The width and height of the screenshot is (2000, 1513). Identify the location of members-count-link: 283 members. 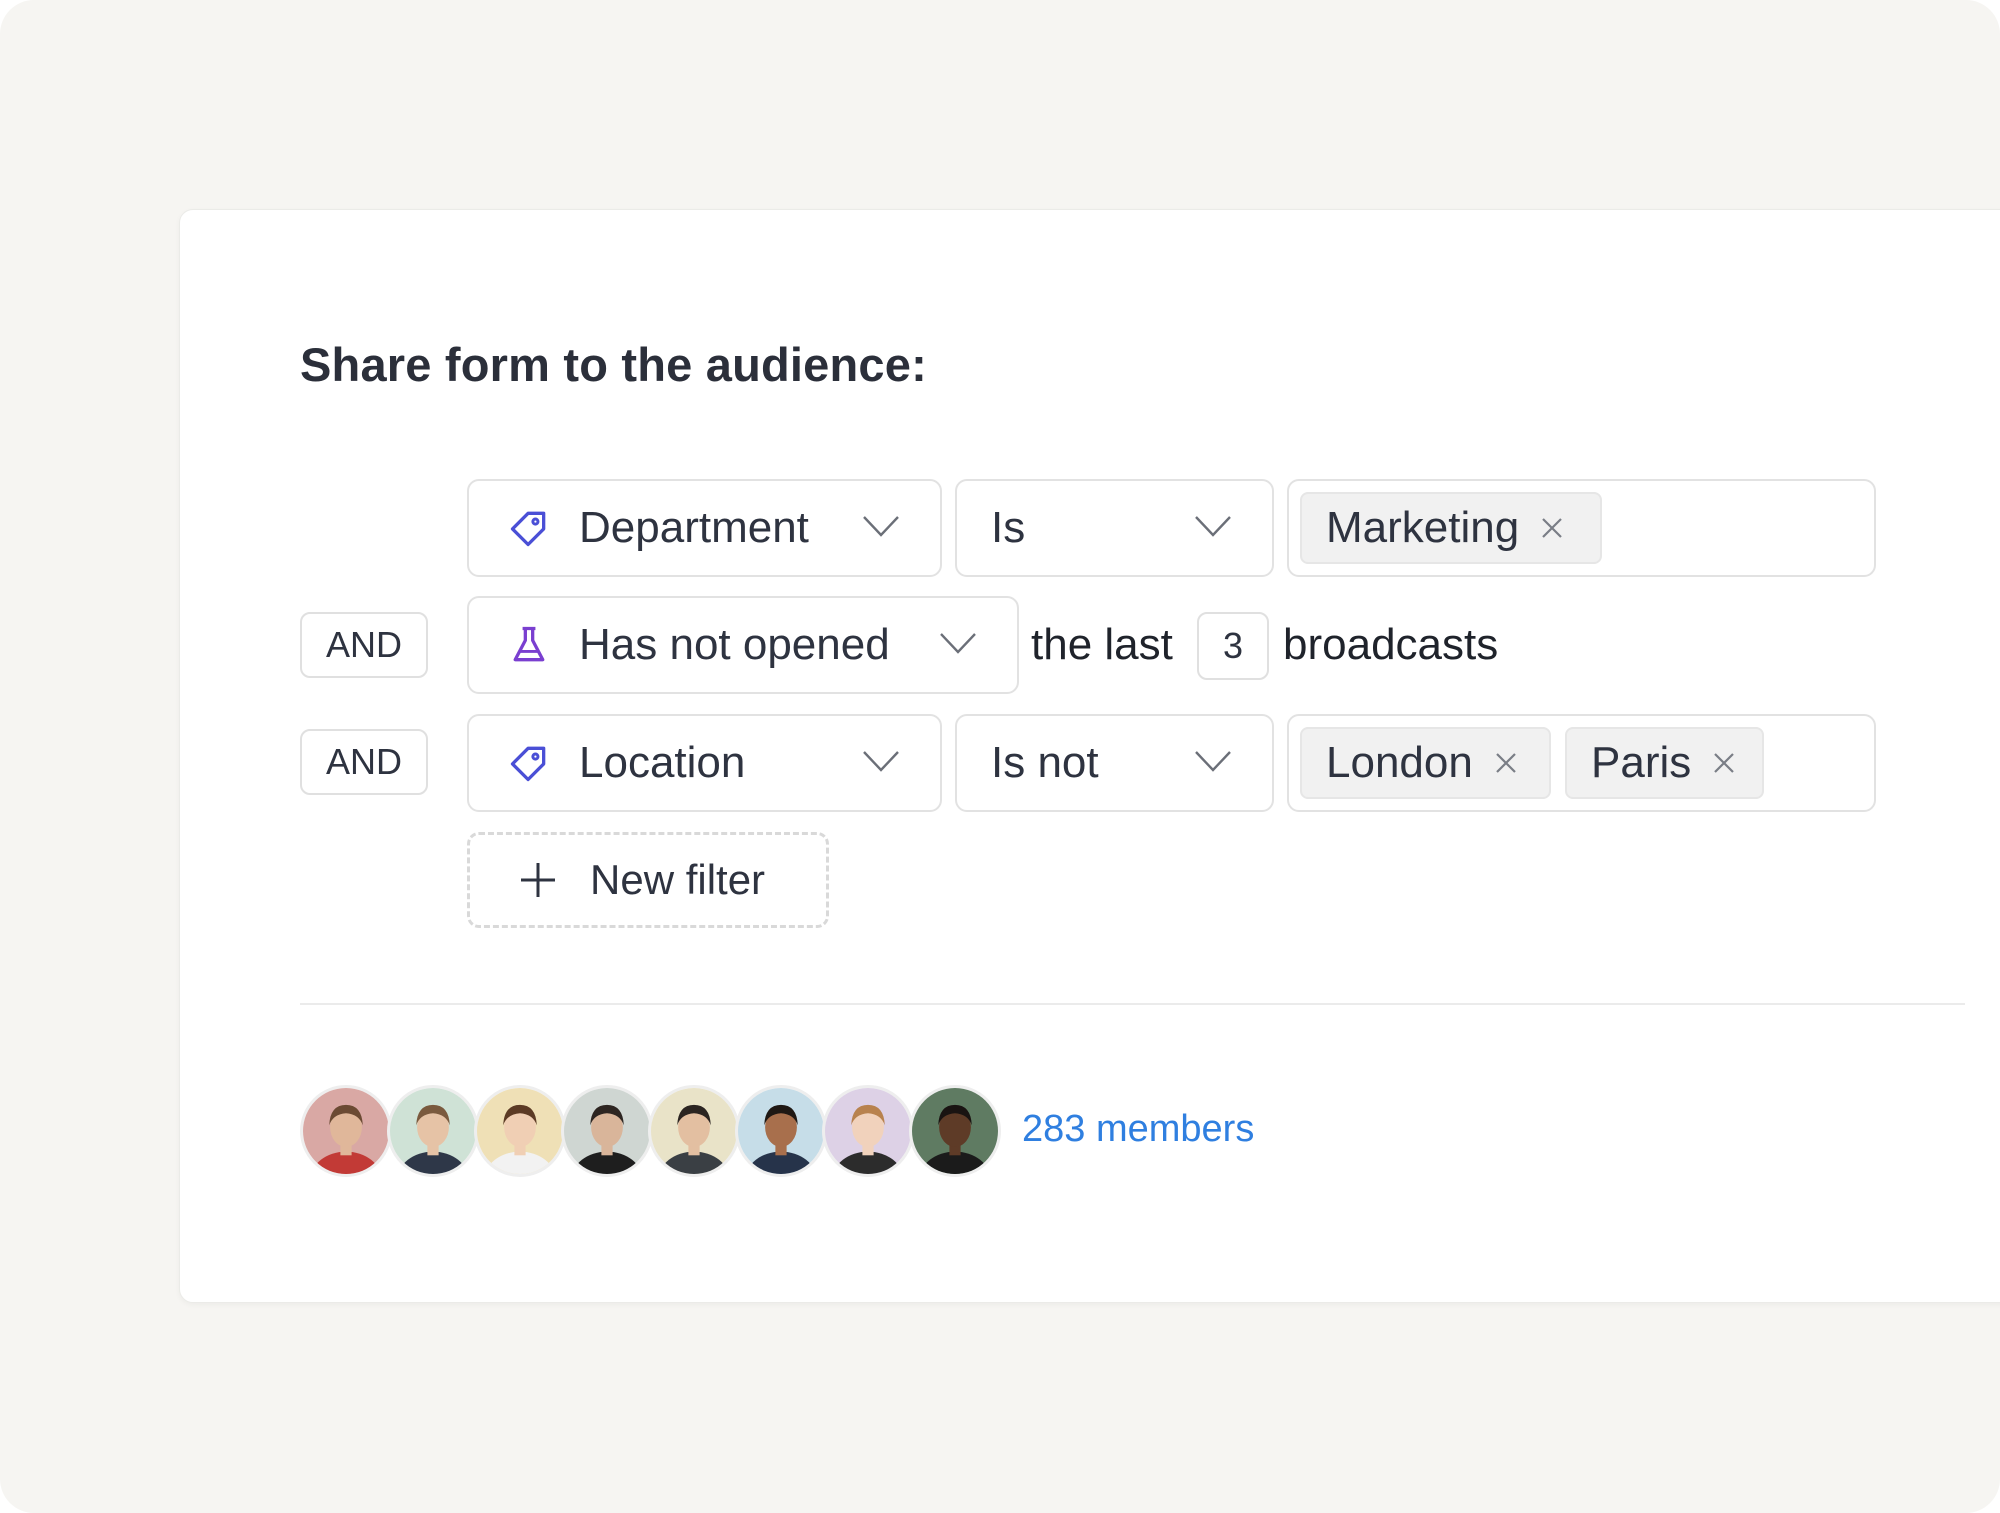
(1138, 1129).